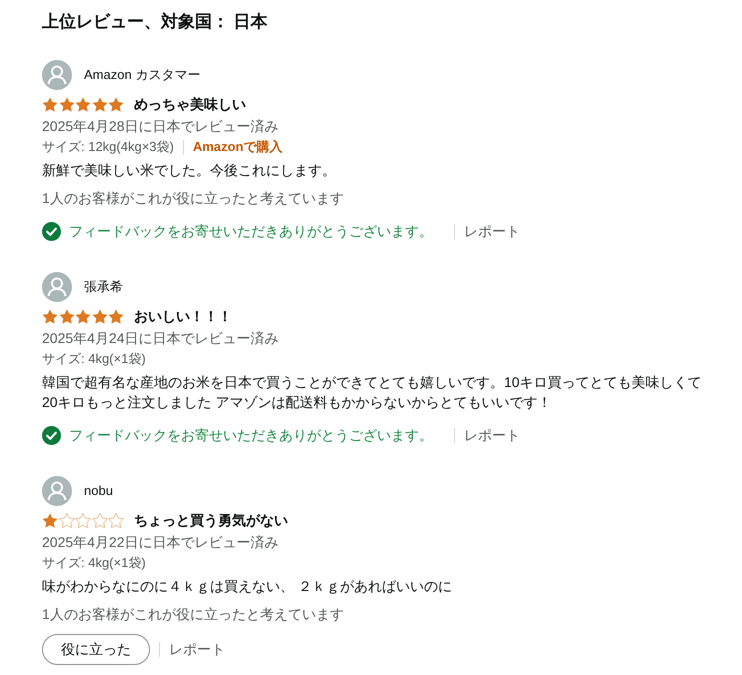  What do you see at coordinates (247, 586) in the screenshot?
I see `review-text: 味がわからなにのに４ｋｇは買えない、 ２ｋｇがあればいいのに` at bounding box center [247, 586].